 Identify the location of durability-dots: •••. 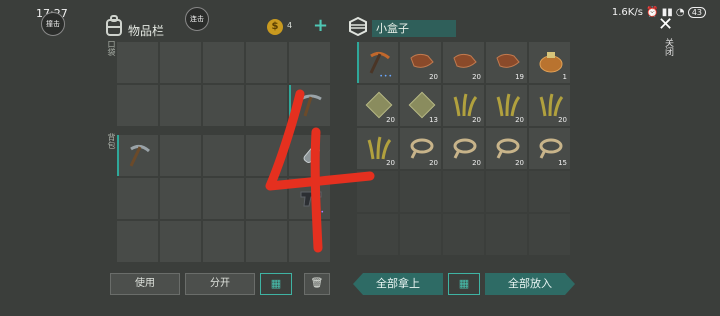
(386, 76).